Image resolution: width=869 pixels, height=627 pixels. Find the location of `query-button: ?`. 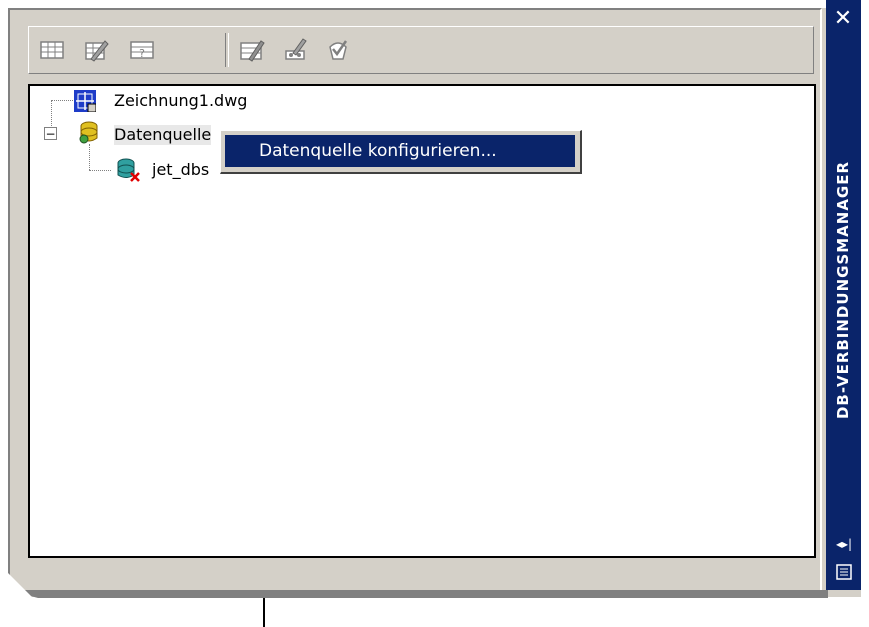

query-button: ? is located at coordinates (142, 50).